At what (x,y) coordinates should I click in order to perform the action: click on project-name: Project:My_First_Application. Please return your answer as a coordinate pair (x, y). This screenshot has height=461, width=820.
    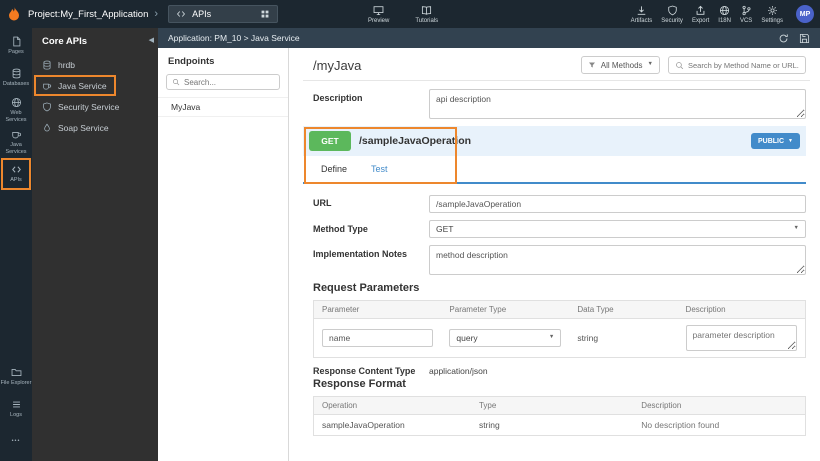
    Looking at the image, I should click on (88, 14).